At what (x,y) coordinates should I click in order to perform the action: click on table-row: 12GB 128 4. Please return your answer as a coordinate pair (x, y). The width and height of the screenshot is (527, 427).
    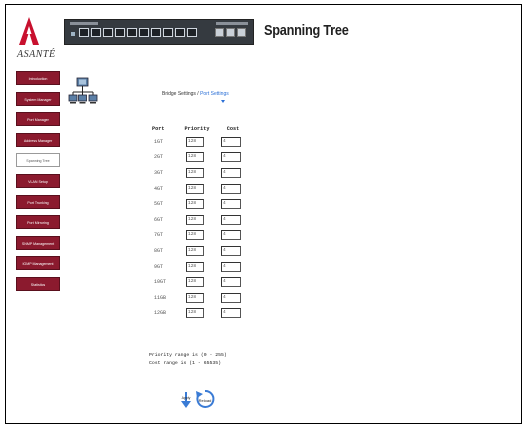
    Looking at the image, I should click on (201, 314).